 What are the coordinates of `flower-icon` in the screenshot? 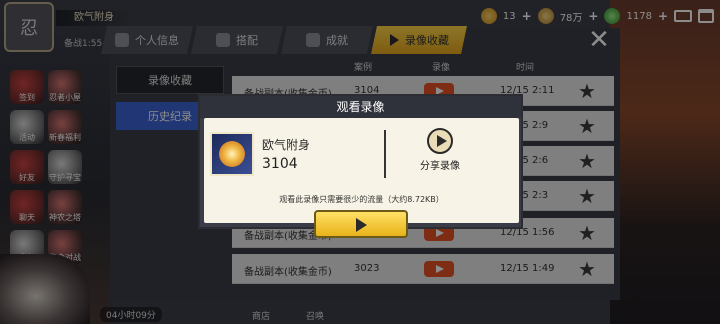 It's located at (232, 154).